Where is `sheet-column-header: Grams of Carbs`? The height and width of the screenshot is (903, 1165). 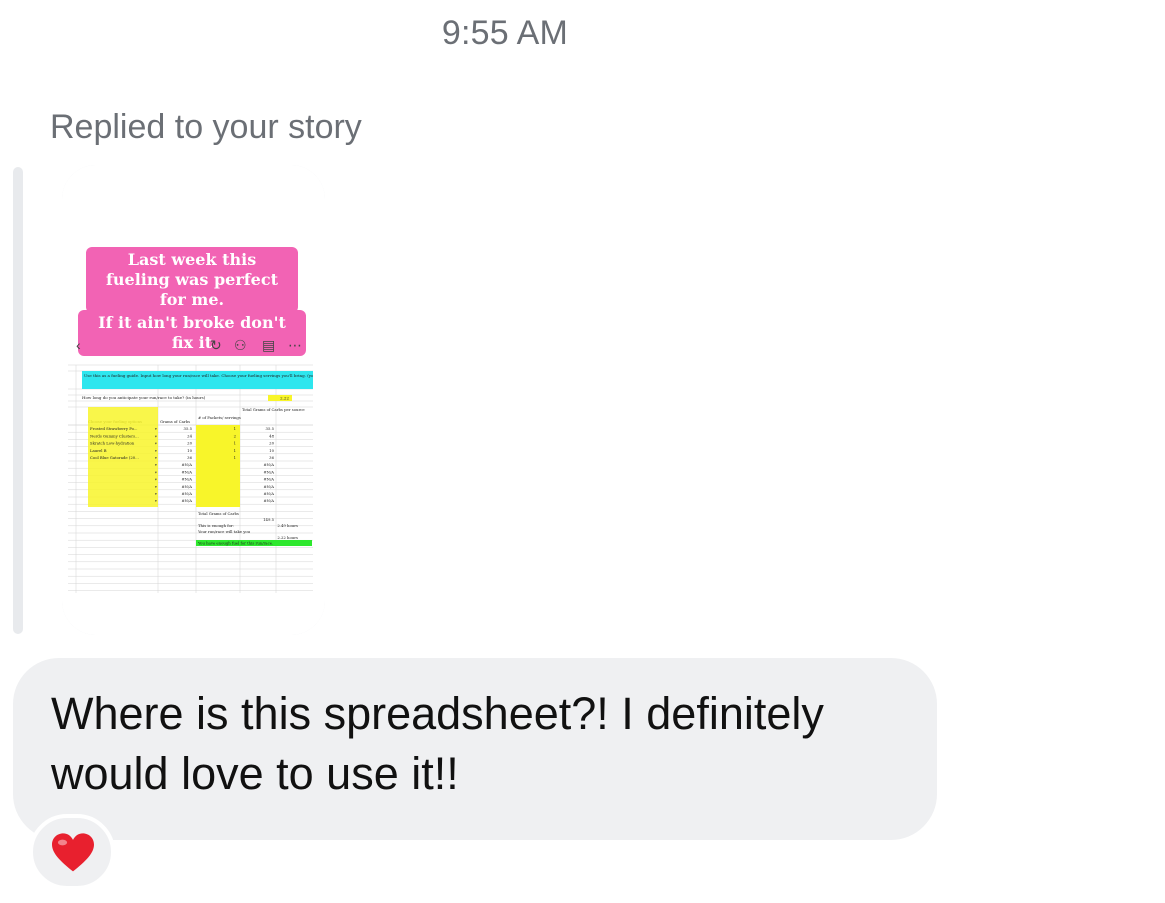 sheet-column-header: Grams of Carbs is located at coordinates (175, 421).